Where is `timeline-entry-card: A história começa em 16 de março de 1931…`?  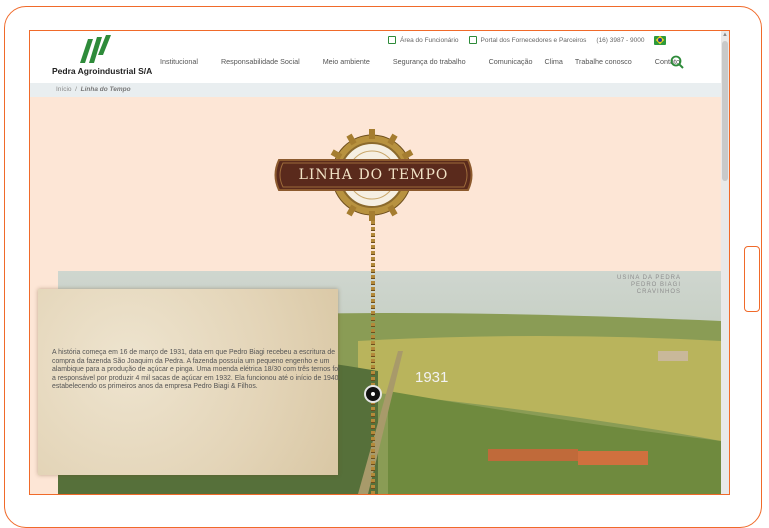
timeline-entry-card: A história começa em 16 de março de 1931… is located at coordinates (189, 382).